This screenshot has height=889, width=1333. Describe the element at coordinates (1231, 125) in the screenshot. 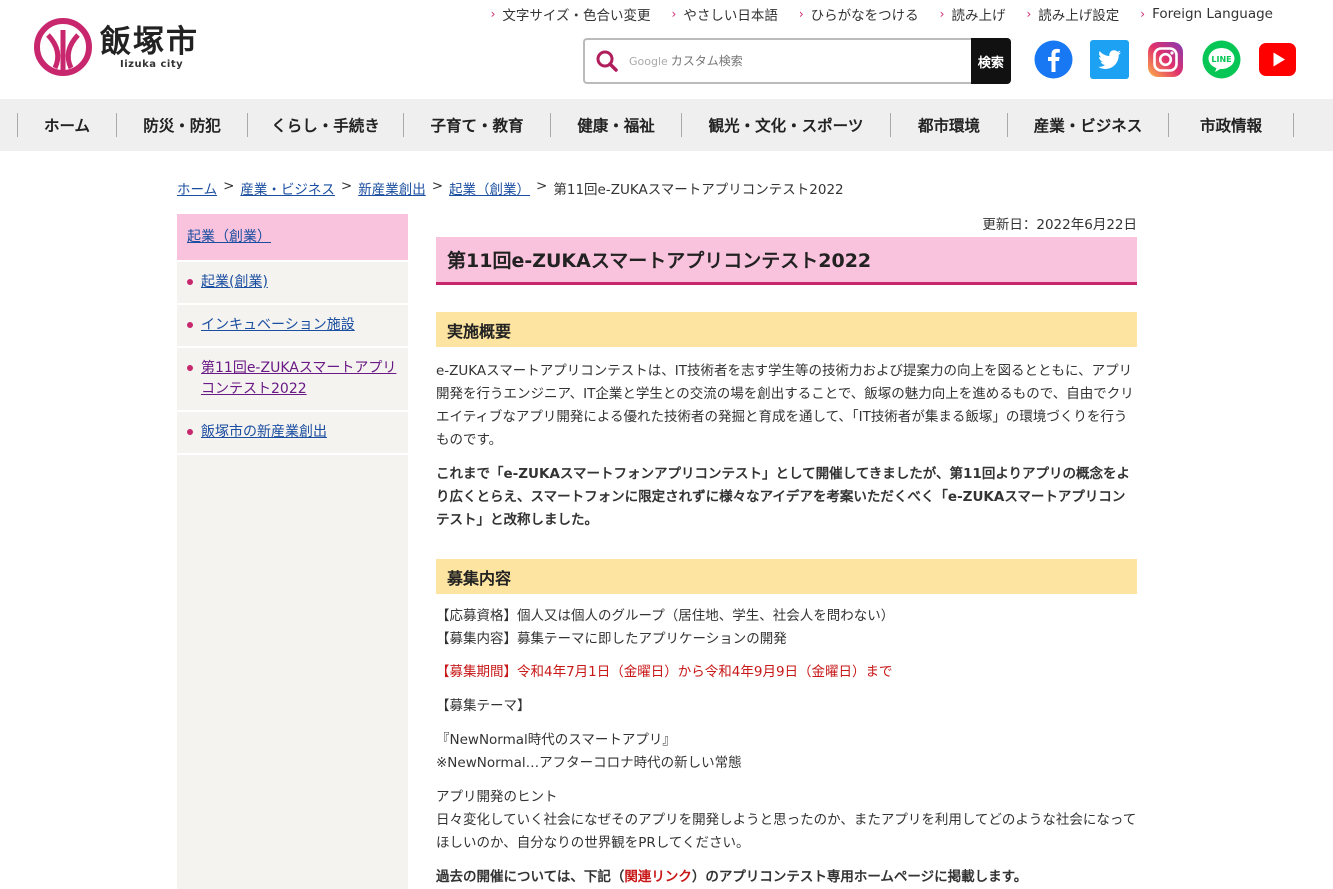

I see `nav-item-city-admin: 市政情報` at that location.